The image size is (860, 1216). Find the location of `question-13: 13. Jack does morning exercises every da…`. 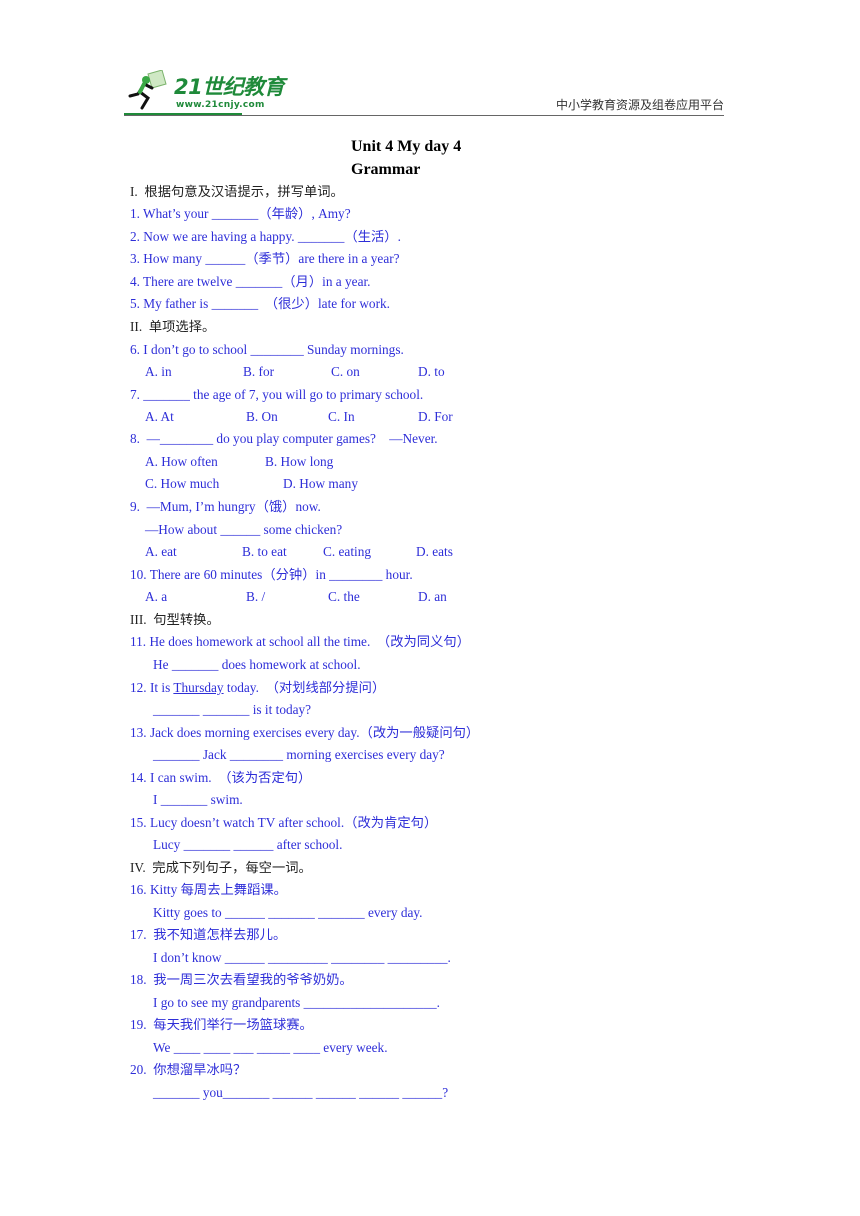

question-13: 13. Jack does morning exercises every da… is located at coordinates (305, 732).